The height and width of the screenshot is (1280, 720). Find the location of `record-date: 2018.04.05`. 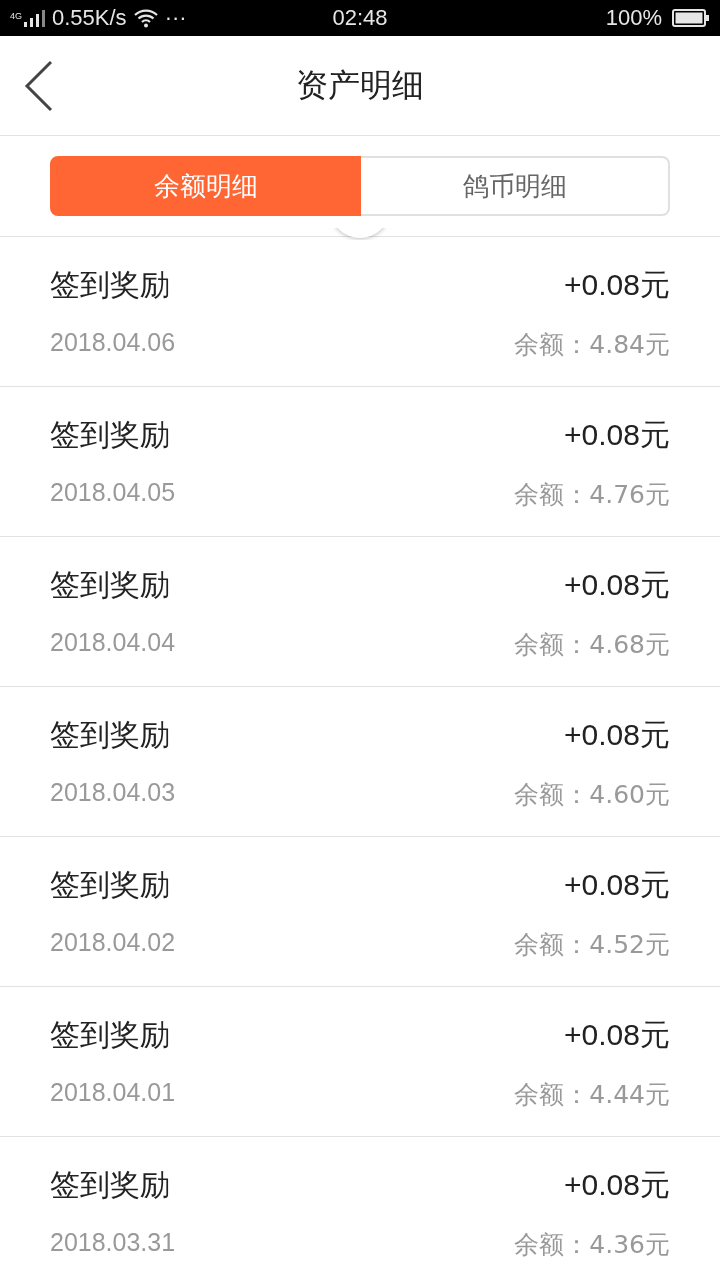

record-date: 2018.04.05 is located at coordinates (113, 493).